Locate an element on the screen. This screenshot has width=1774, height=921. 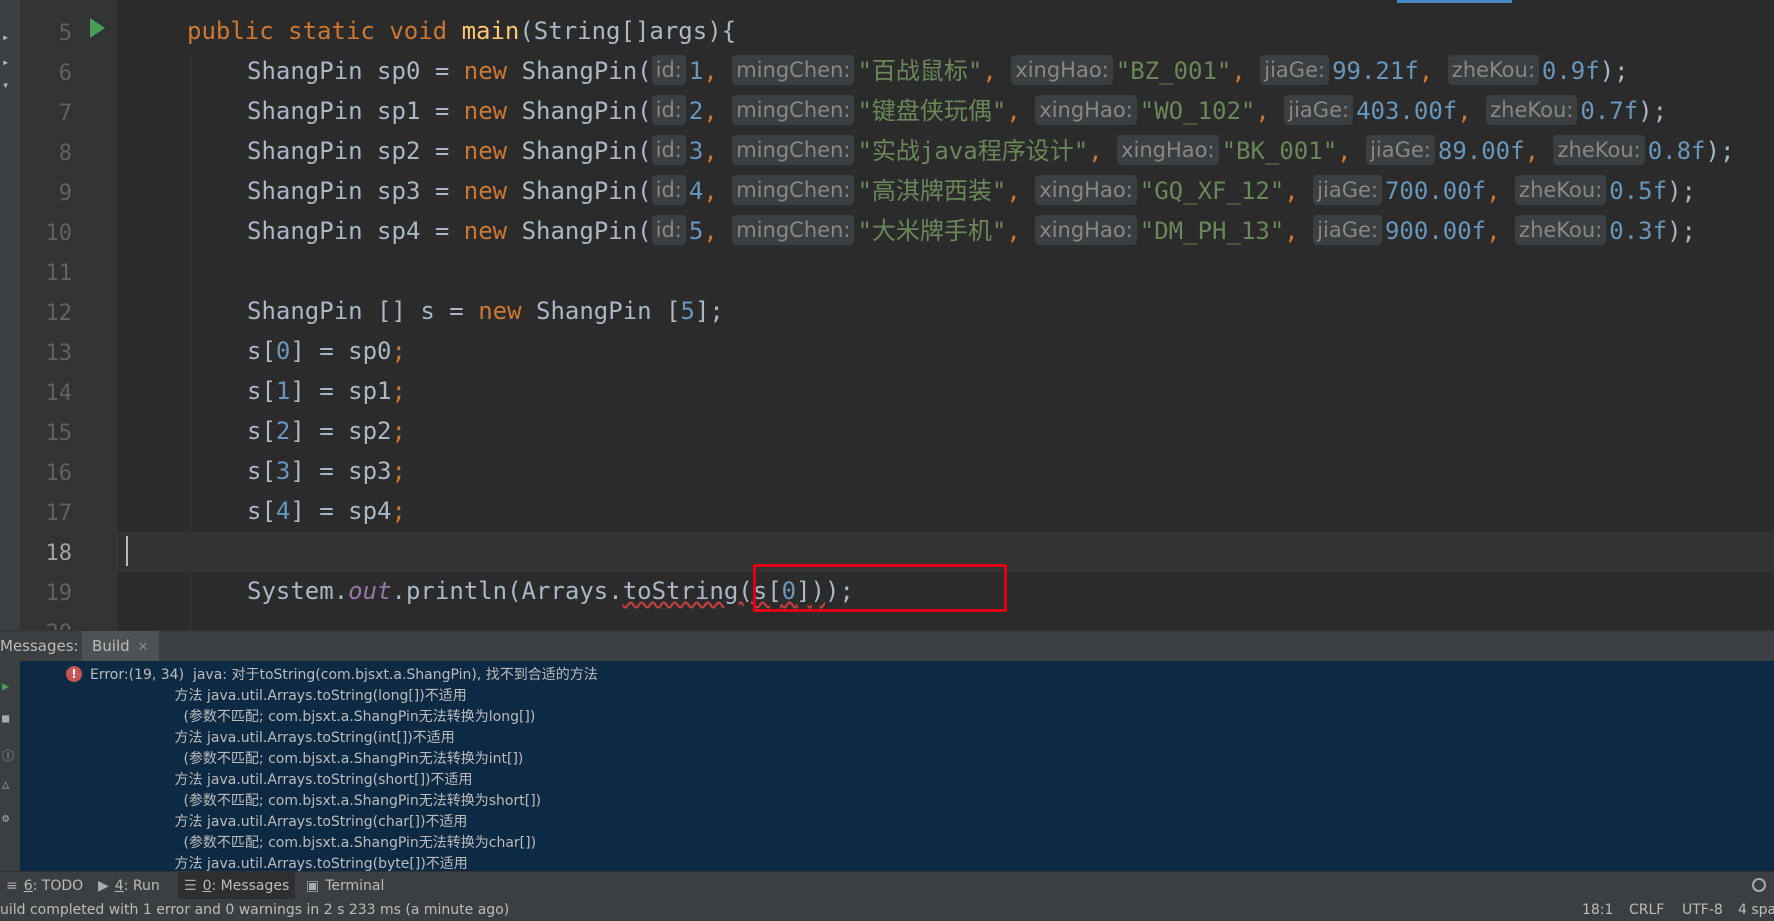
number-literal: 2 is located at coordinates (696, 111).